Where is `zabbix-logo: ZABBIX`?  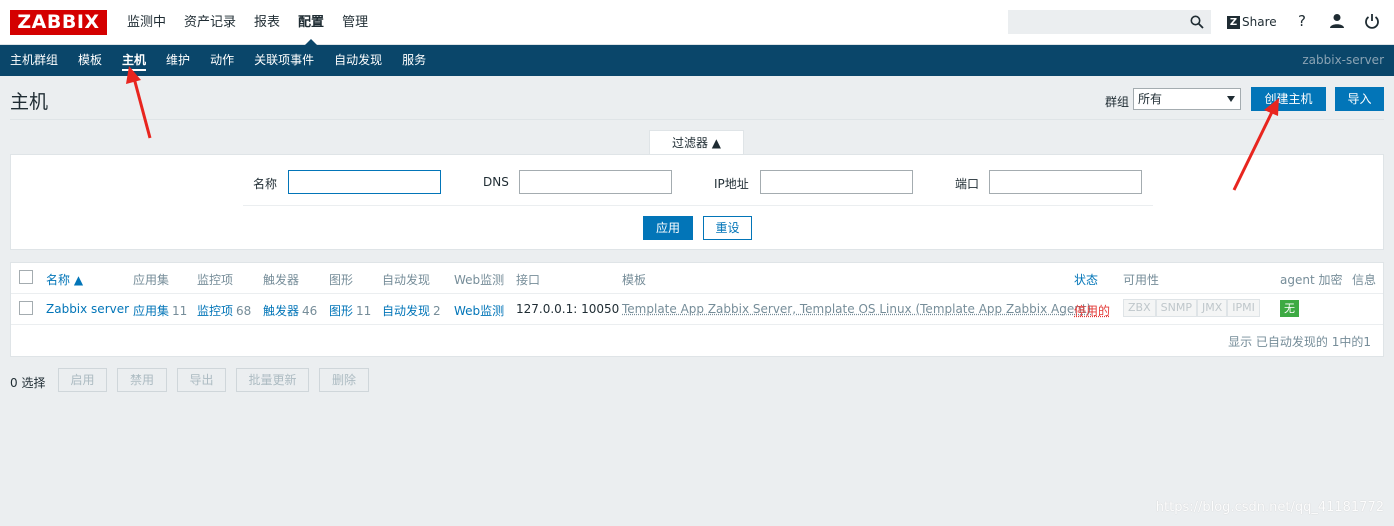
zabbix-logo: ZABBIX is located at coordinates (58, 22).